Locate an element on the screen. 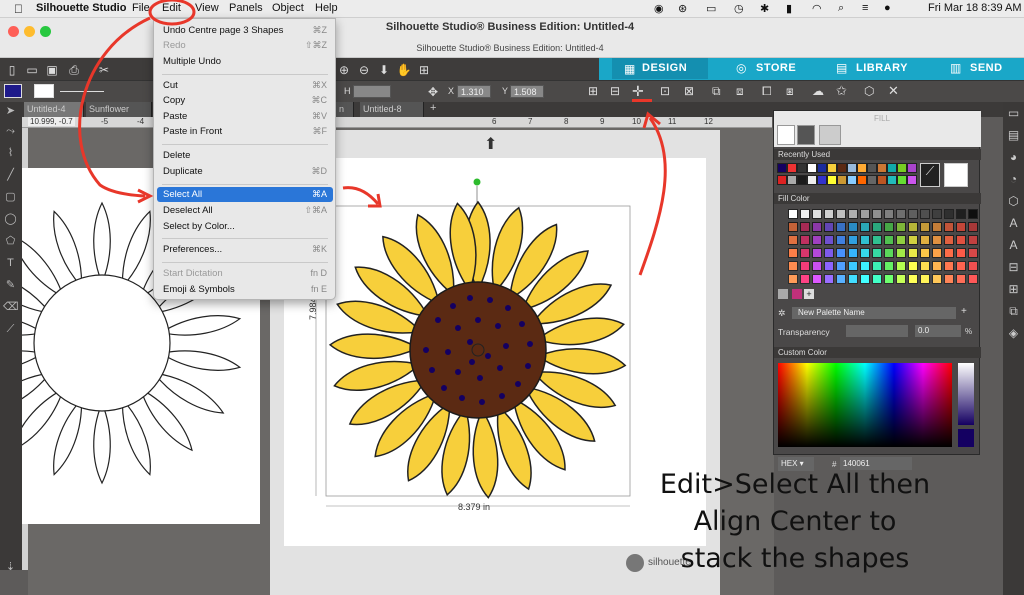 The image size is (1024, 595). arrow-to-align-center is located at coordinates (652, 196).